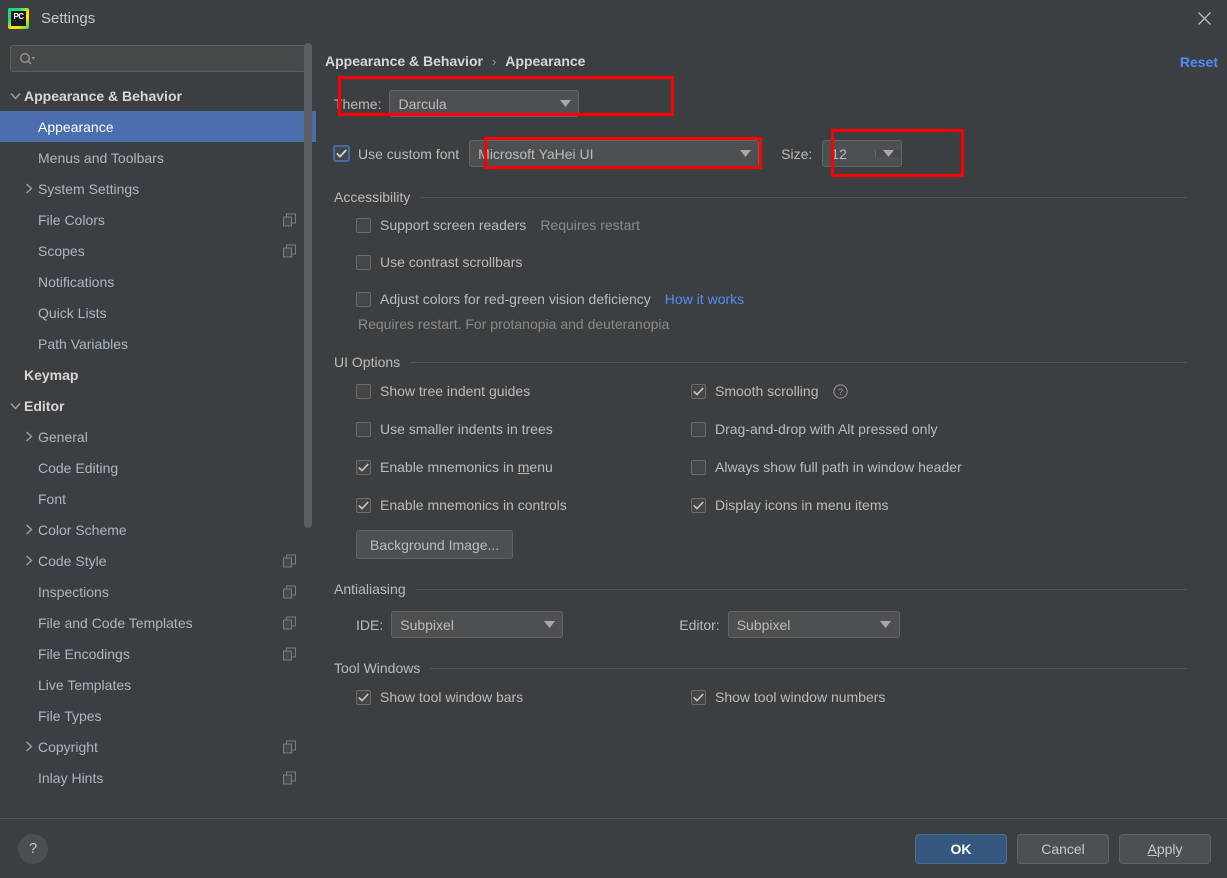 Image resolution: width=1227 pixels, height=878 pixels. I want to click on checkbox-use-smaller-indents-in-trees: Use smaller indents in trees, so click(454, 429).